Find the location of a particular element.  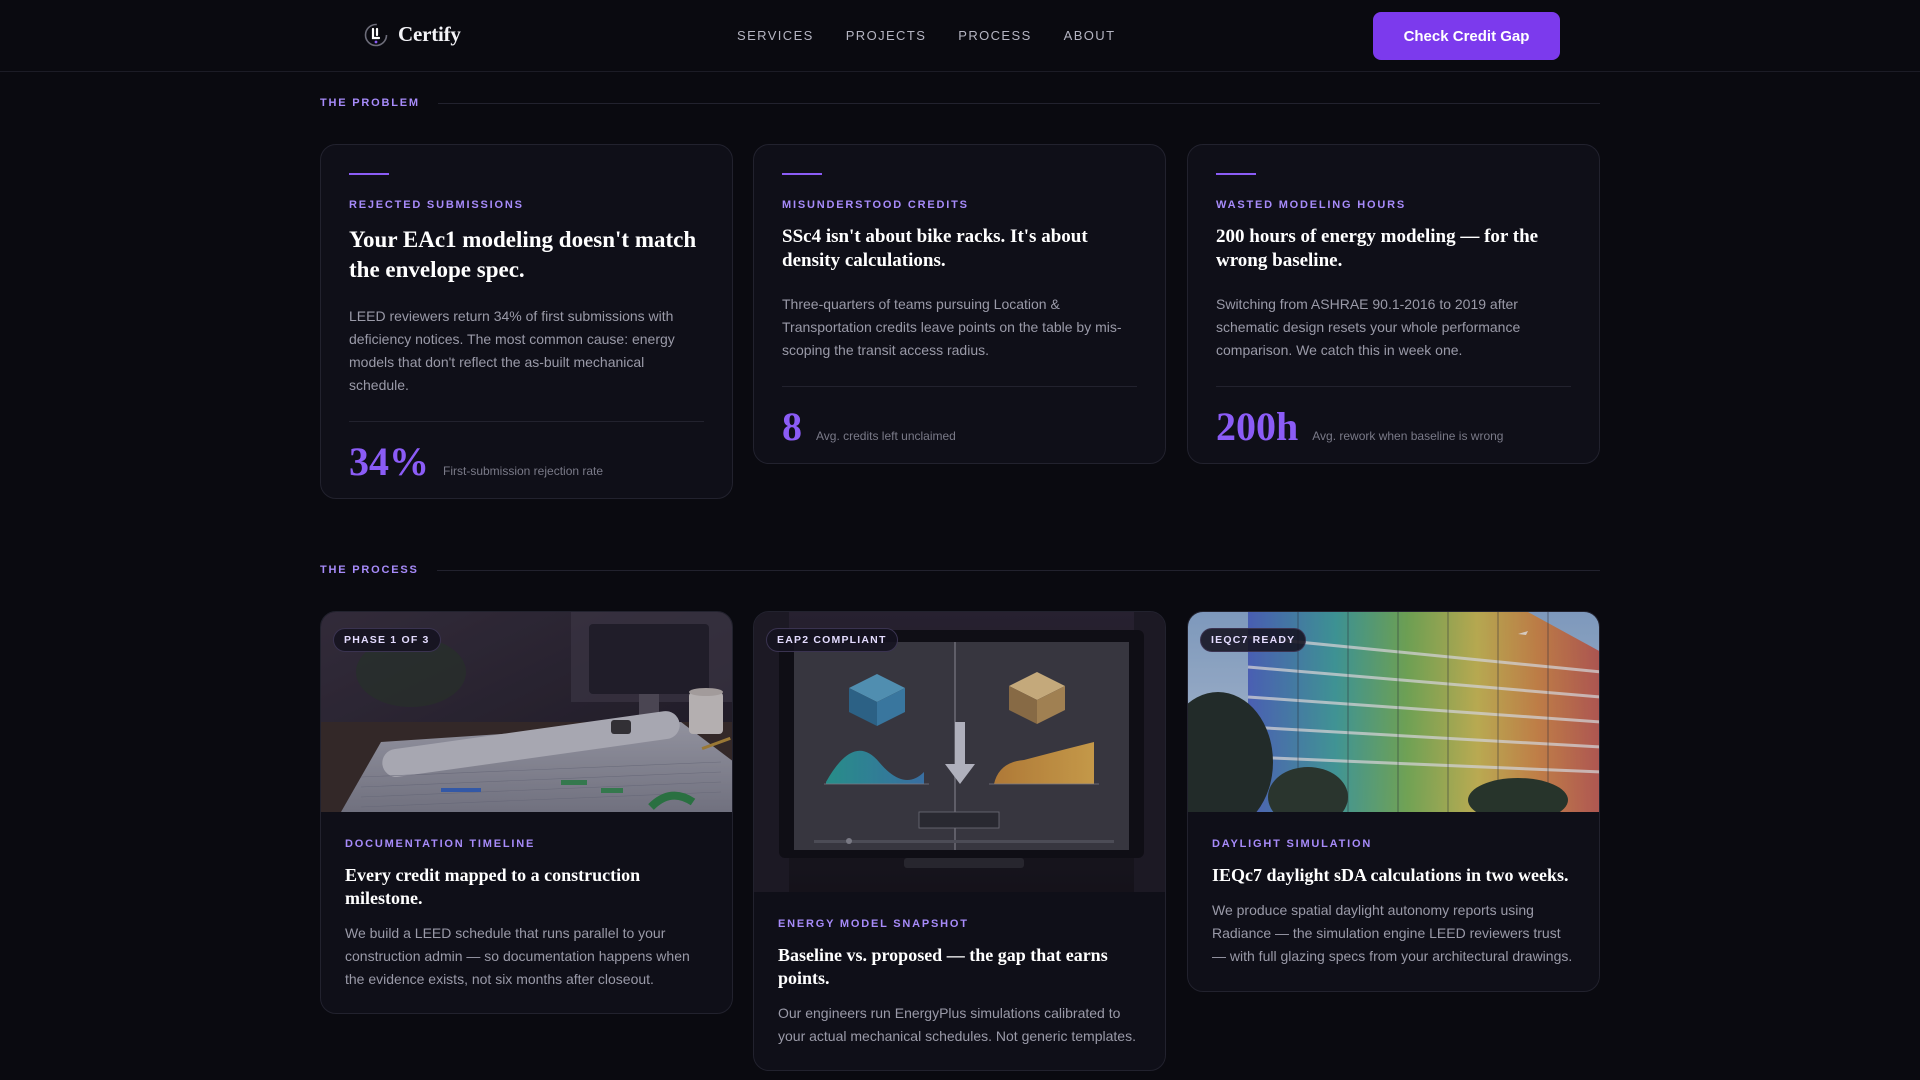

problem-section-label: THE PROBLEM is located at coordinates (960, 103).